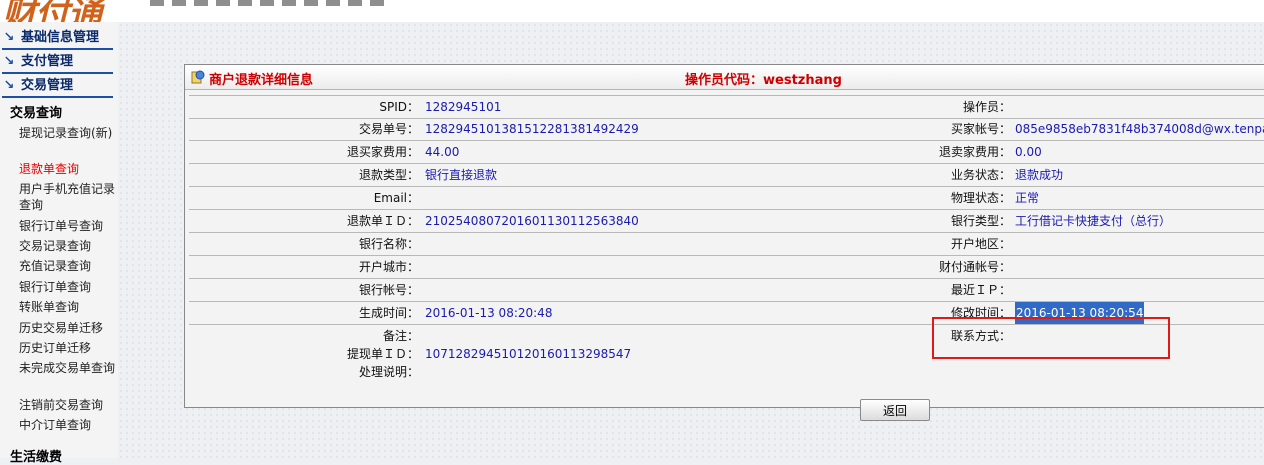 This screenshot has width=1264, height=465. What do you see at coordinates (461, 175) in the screenshot?
I see `field-value: 银行直接退款` at bounding box center [461, 175].